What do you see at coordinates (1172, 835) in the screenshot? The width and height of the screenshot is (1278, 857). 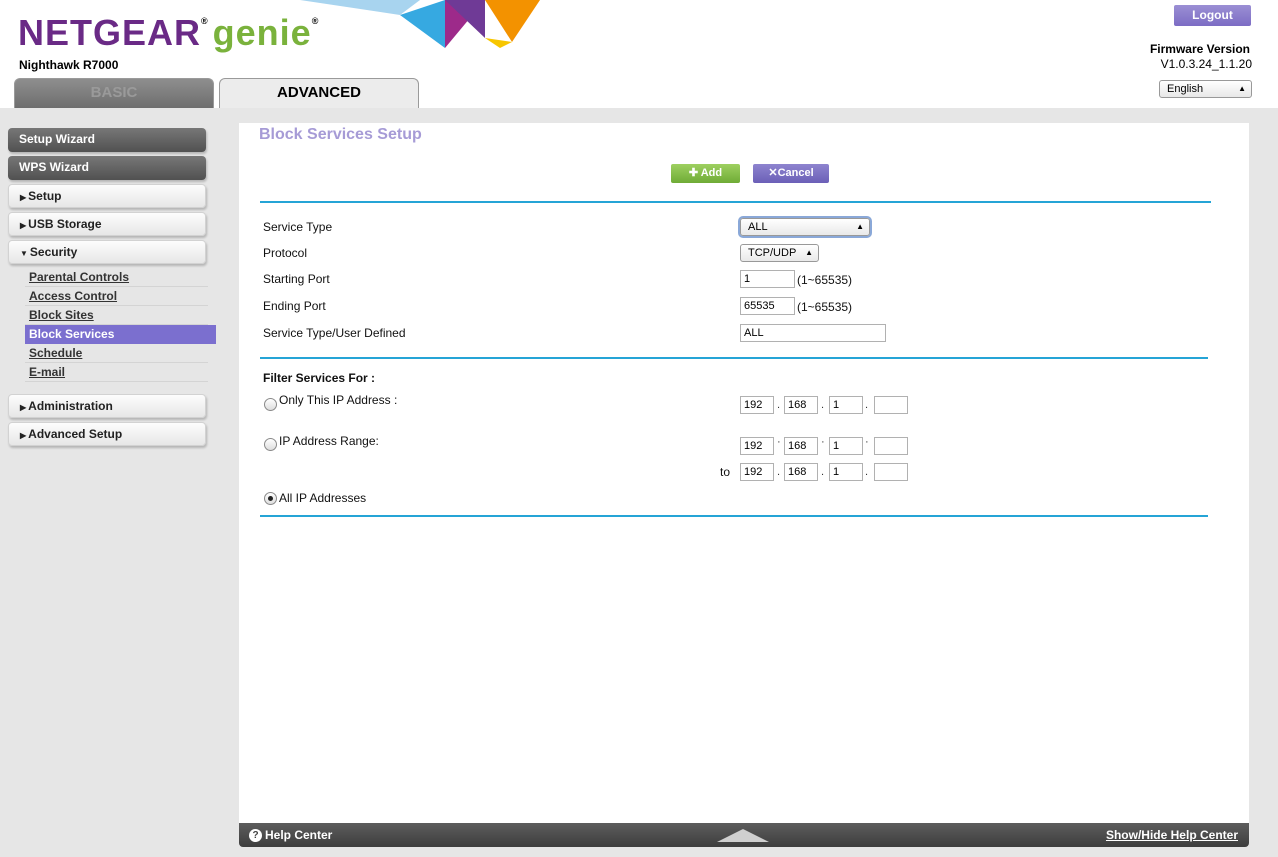 I see `show-hide-help-link: Show/Hide Help Center` at bounding box center [1172, 835].